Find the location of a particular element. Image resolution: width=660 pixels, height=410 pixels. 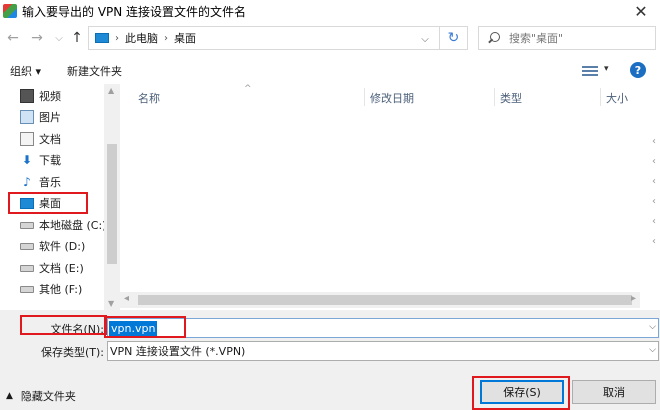

column-header-size: 大小 is located at coordinates (617, 98).